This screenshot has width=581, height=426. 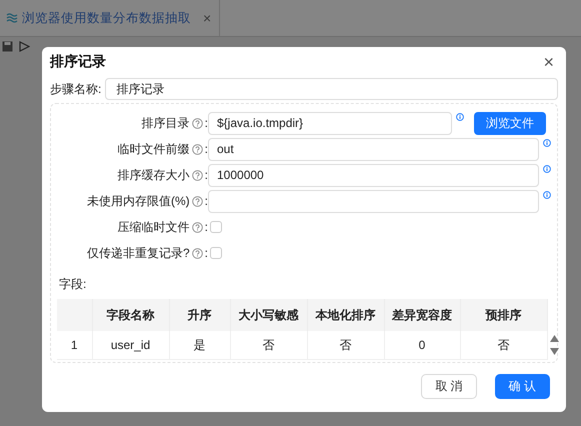 What do you see at coordinates (422, 345) in the screenshot?
I see `table-cell: 0` at bounding box center [422, 345].